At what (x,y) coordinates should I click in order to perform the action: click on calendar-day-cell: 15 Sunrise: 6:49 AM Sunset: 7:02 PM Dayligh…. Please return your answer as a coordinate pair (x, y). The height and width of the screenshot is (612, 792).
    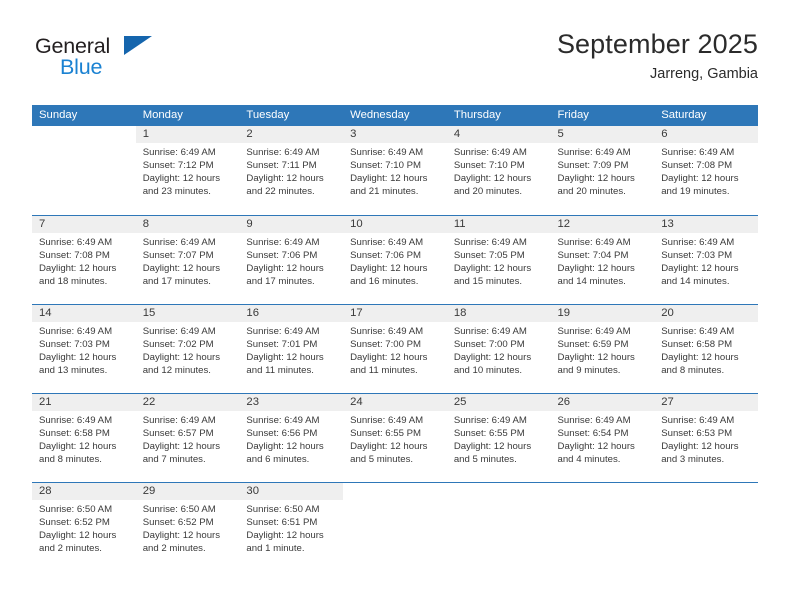
    Looking at the image, I should click on (187, 348).